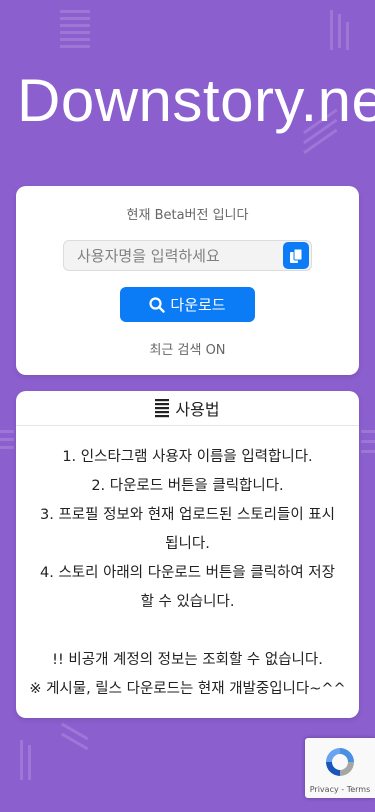 Image resolution: width=375 pixels, height=812 pixels. Describe the element at coordinates (187, 602) in the screenshot. I see `usage-step-line: 할 수 있습니다.` at that location.